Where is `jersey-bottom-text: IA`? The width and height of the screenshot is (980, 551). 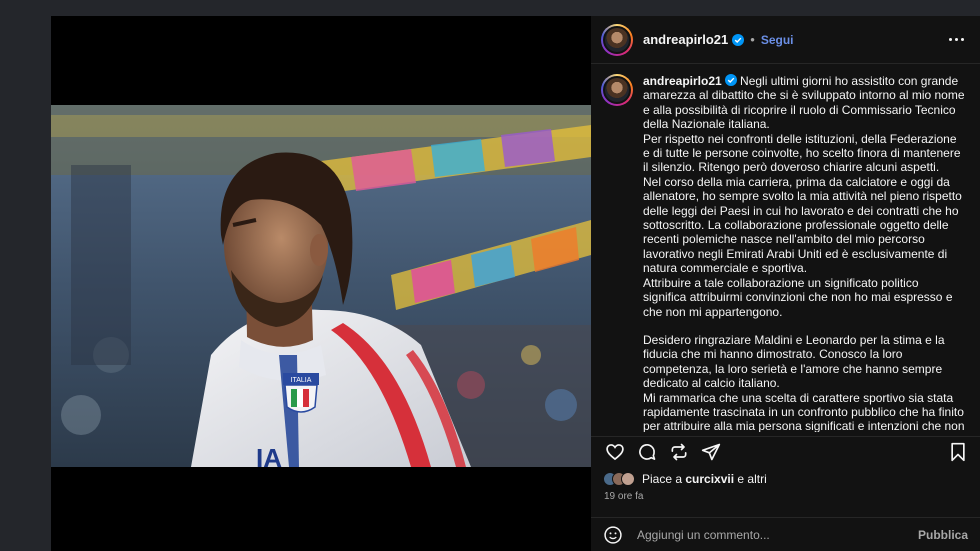 jersey-bottom-text: IA is located at coordinates (269, 455).